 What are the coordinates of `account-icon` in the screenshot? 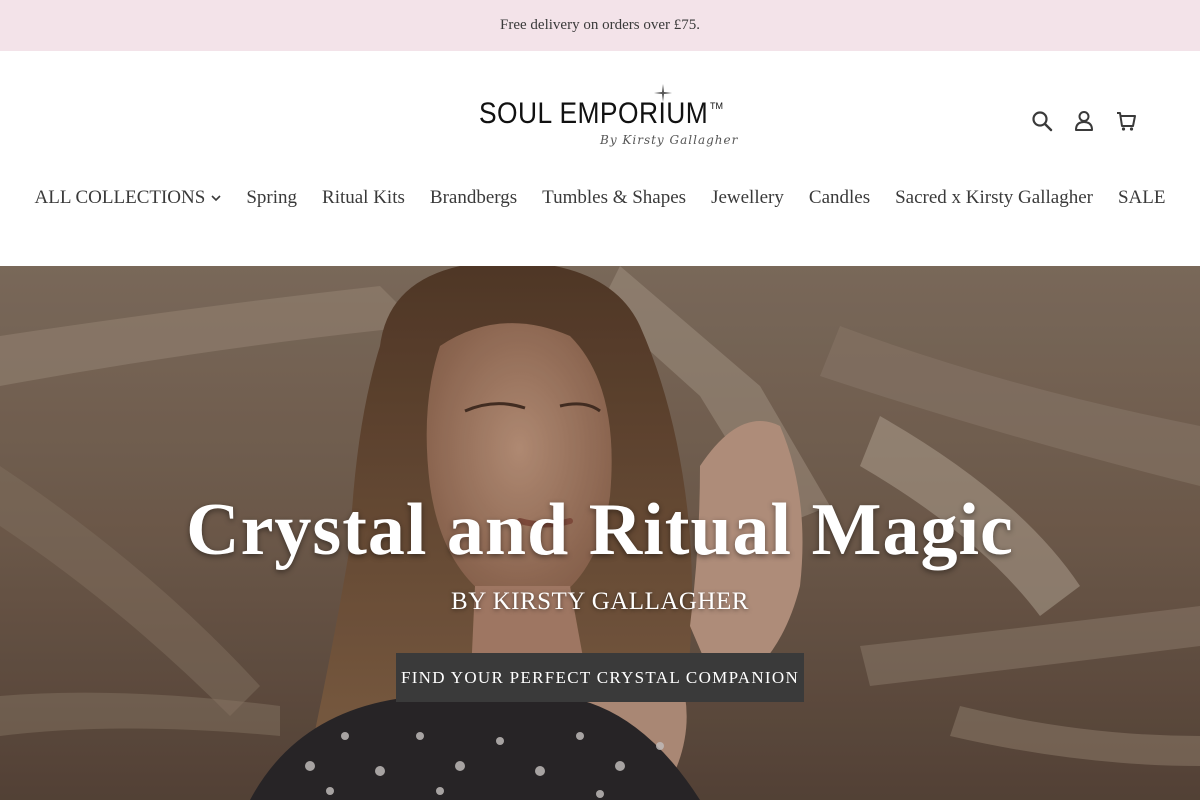 It's located at (1084, 121).